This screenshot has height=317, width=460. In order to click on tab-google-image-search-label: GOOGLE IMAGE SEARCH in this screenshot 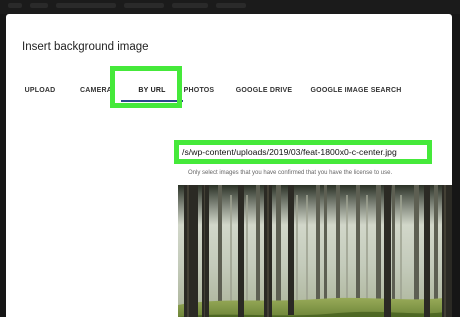, I will do `click(356, 90)`.